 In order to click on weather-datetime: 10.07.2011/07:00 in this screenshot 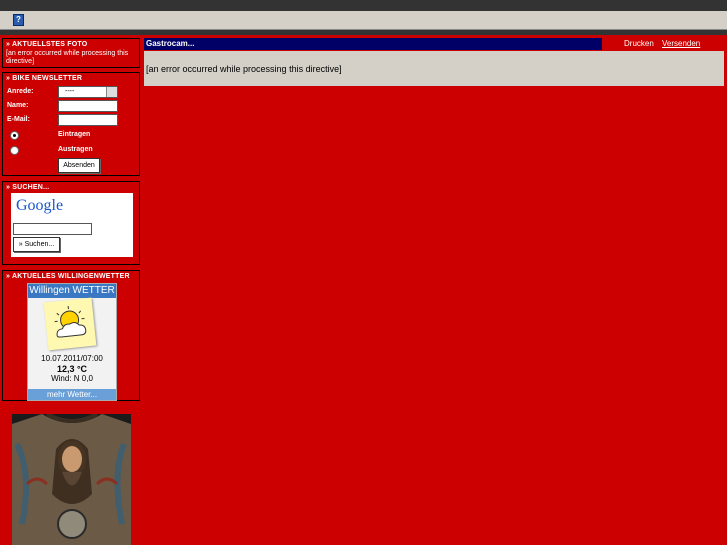, I will do `click(72, 358)`.